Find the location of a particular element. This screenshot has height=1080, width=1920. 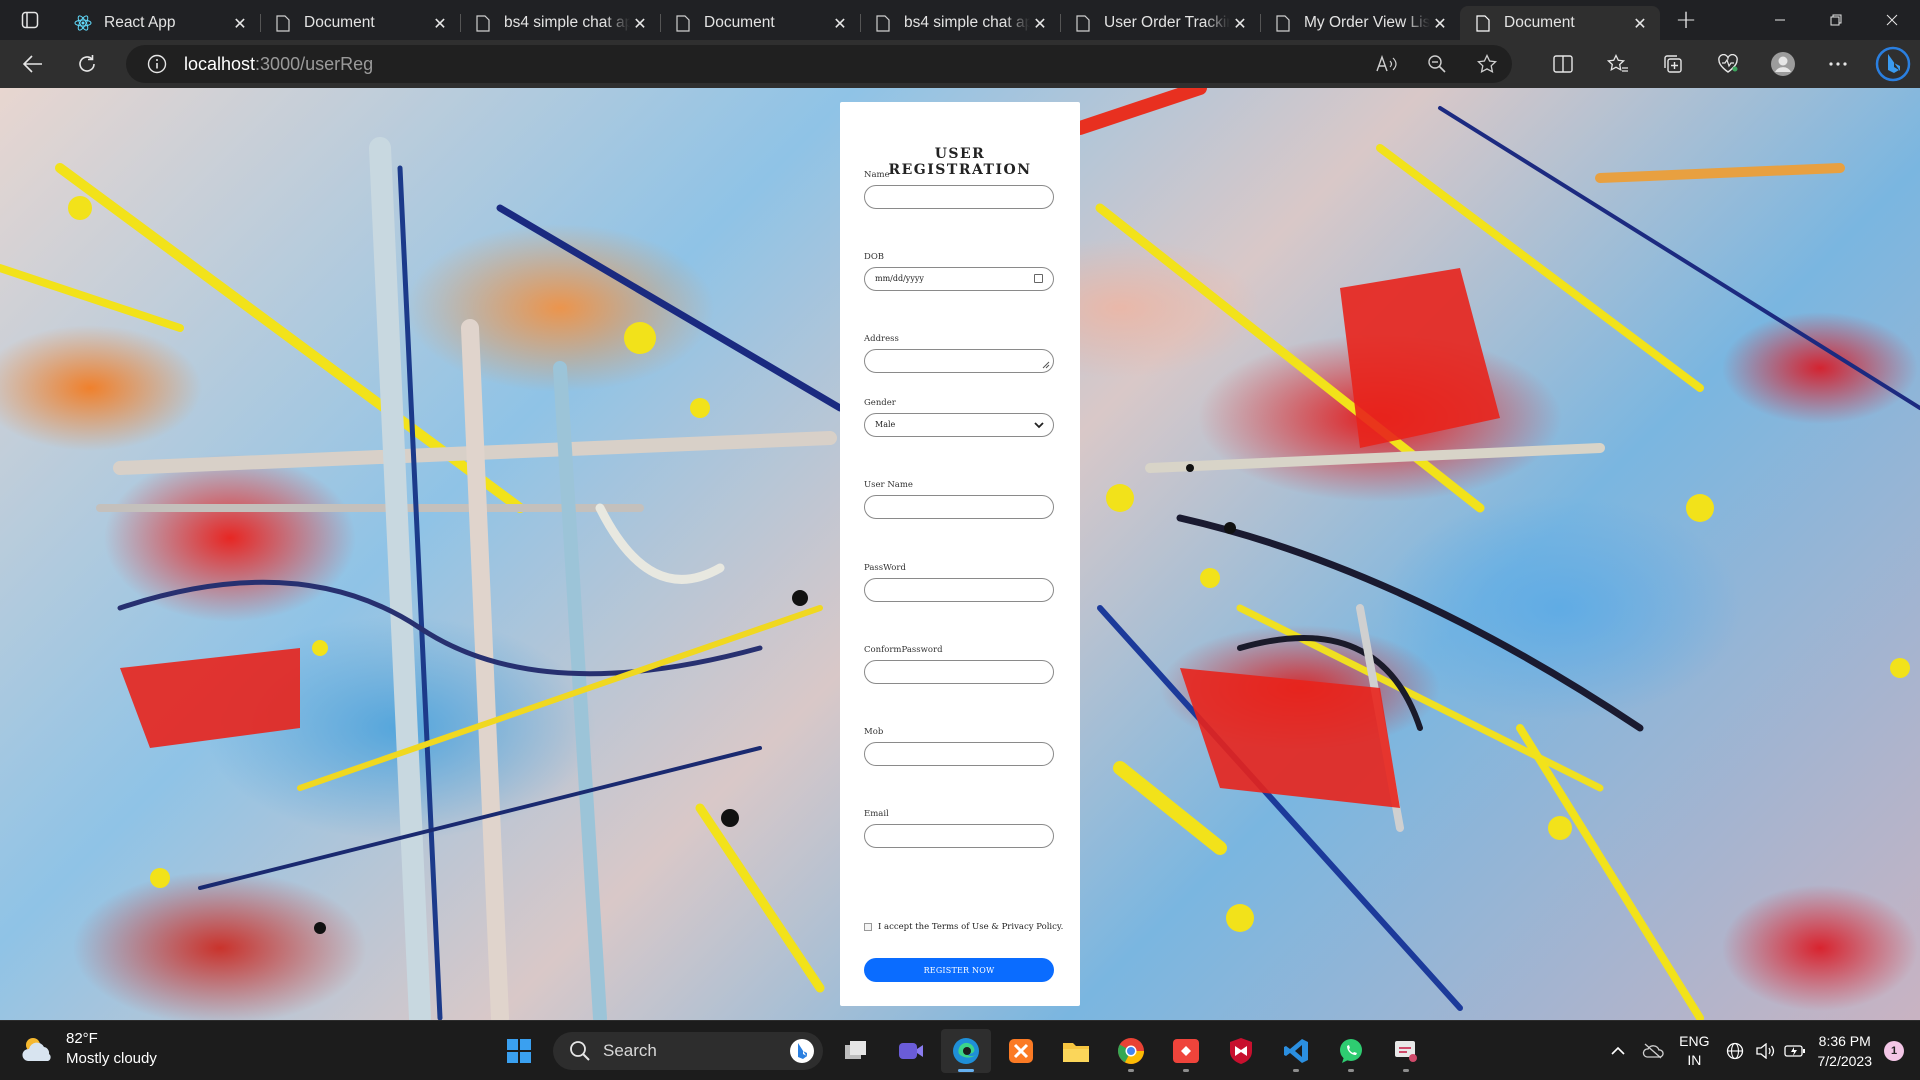

xampp-icon is located at coordinates (1021, 1051).